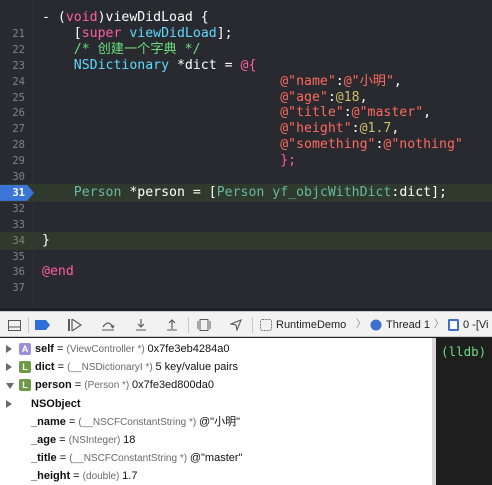 The image size is (492, 485). What do you see at coordinates (172, 325) in the screenshot?
I see `step-out-icon` at bounding box center [172, 325].